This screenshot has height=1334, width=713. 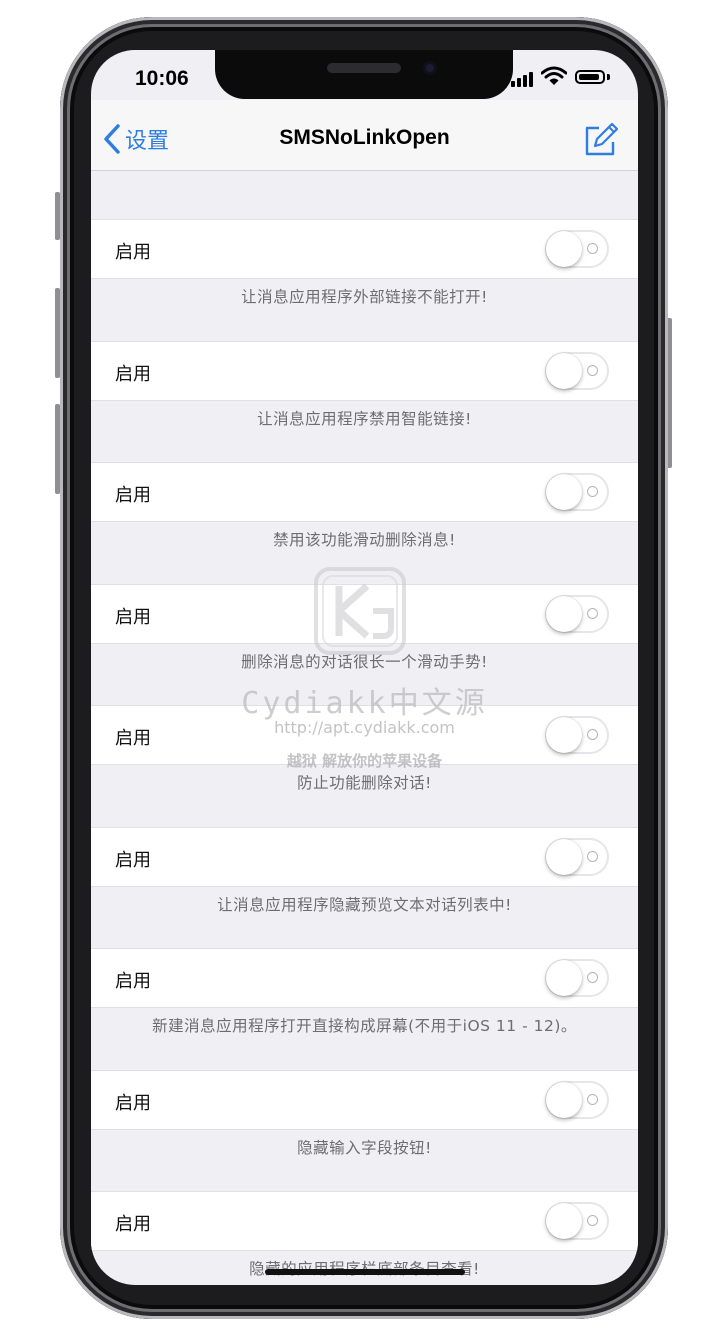 I want to click on section-footer: 新建消息应用程序打开直接构成屏幕(不用于iOS 11 - 12)。, so click(x=364, y=1026).